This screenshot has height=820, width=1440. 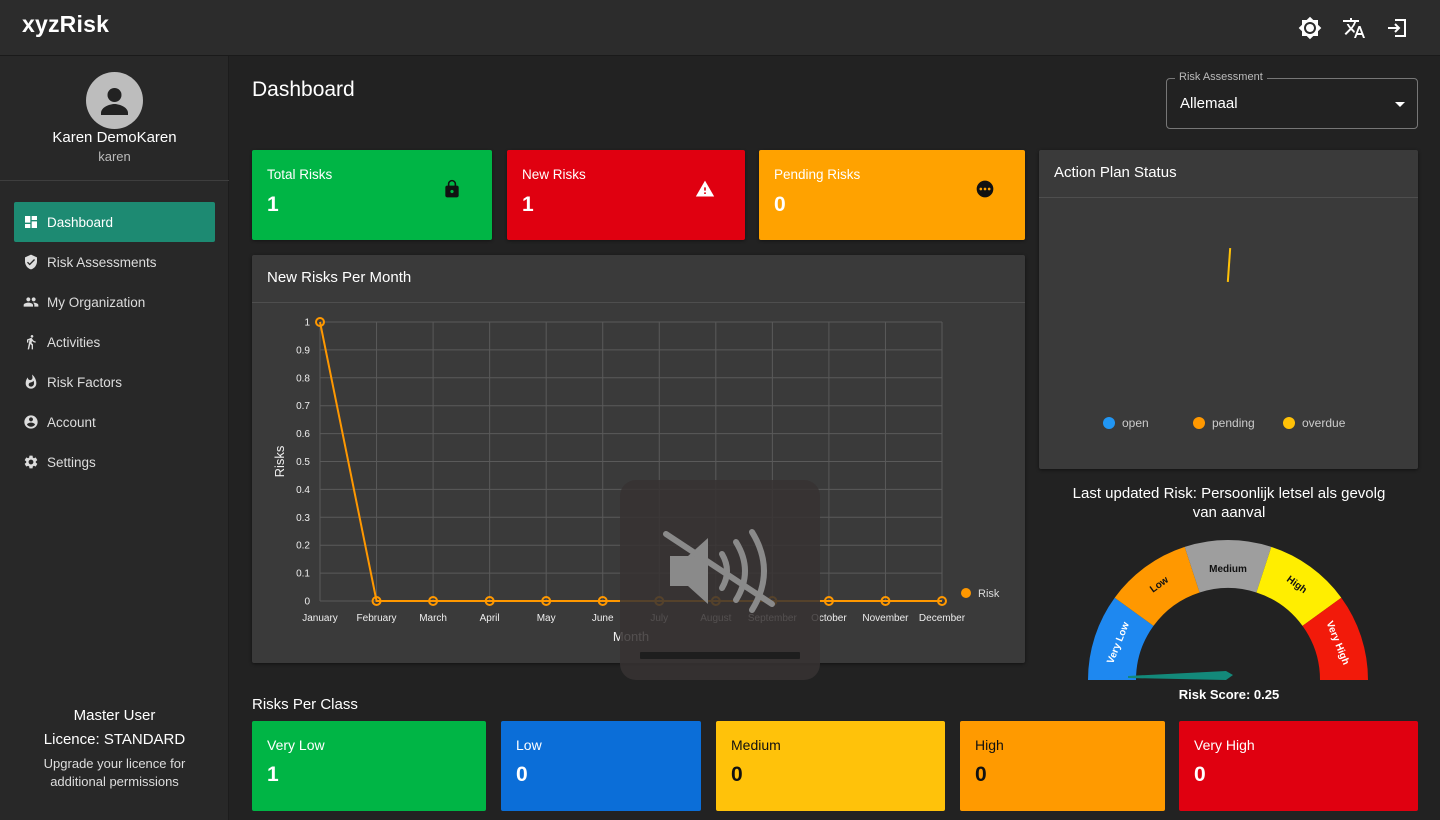 I want to click on sidebar-item-label: My Organization, so click(x=96, y=302).